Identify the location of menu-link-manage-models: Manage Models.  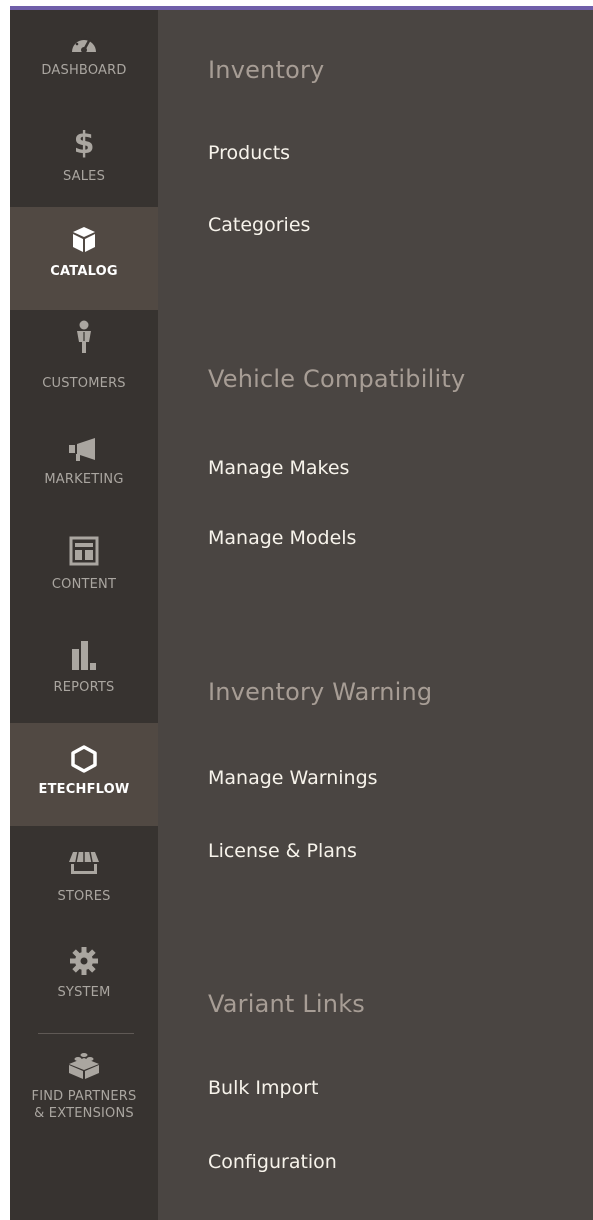
(282, 538).